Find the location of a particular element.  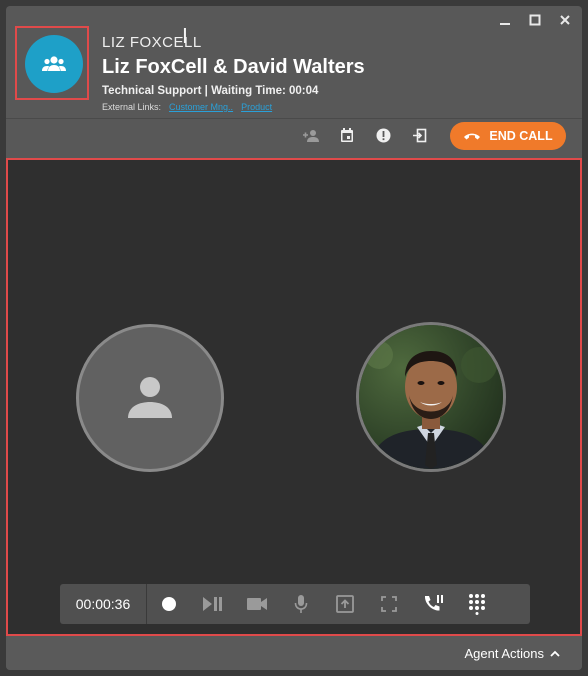

minimize-icon is located at coordinates (505, 20).